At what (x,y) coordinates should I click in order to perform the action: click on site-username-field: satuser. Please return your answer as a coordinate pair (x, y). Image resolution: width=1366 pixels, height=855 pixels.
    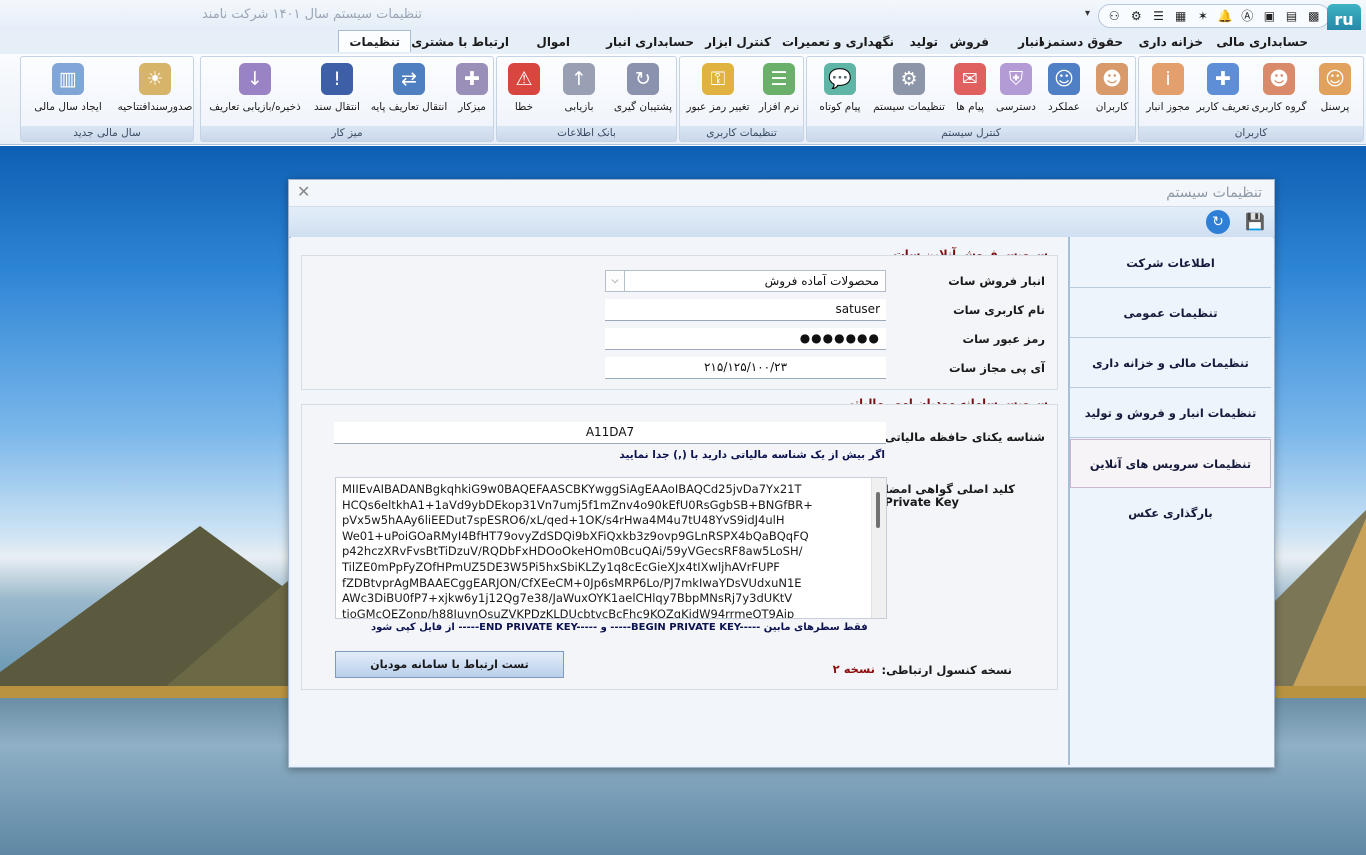
    Looking at the image, I should click on (745, 310).